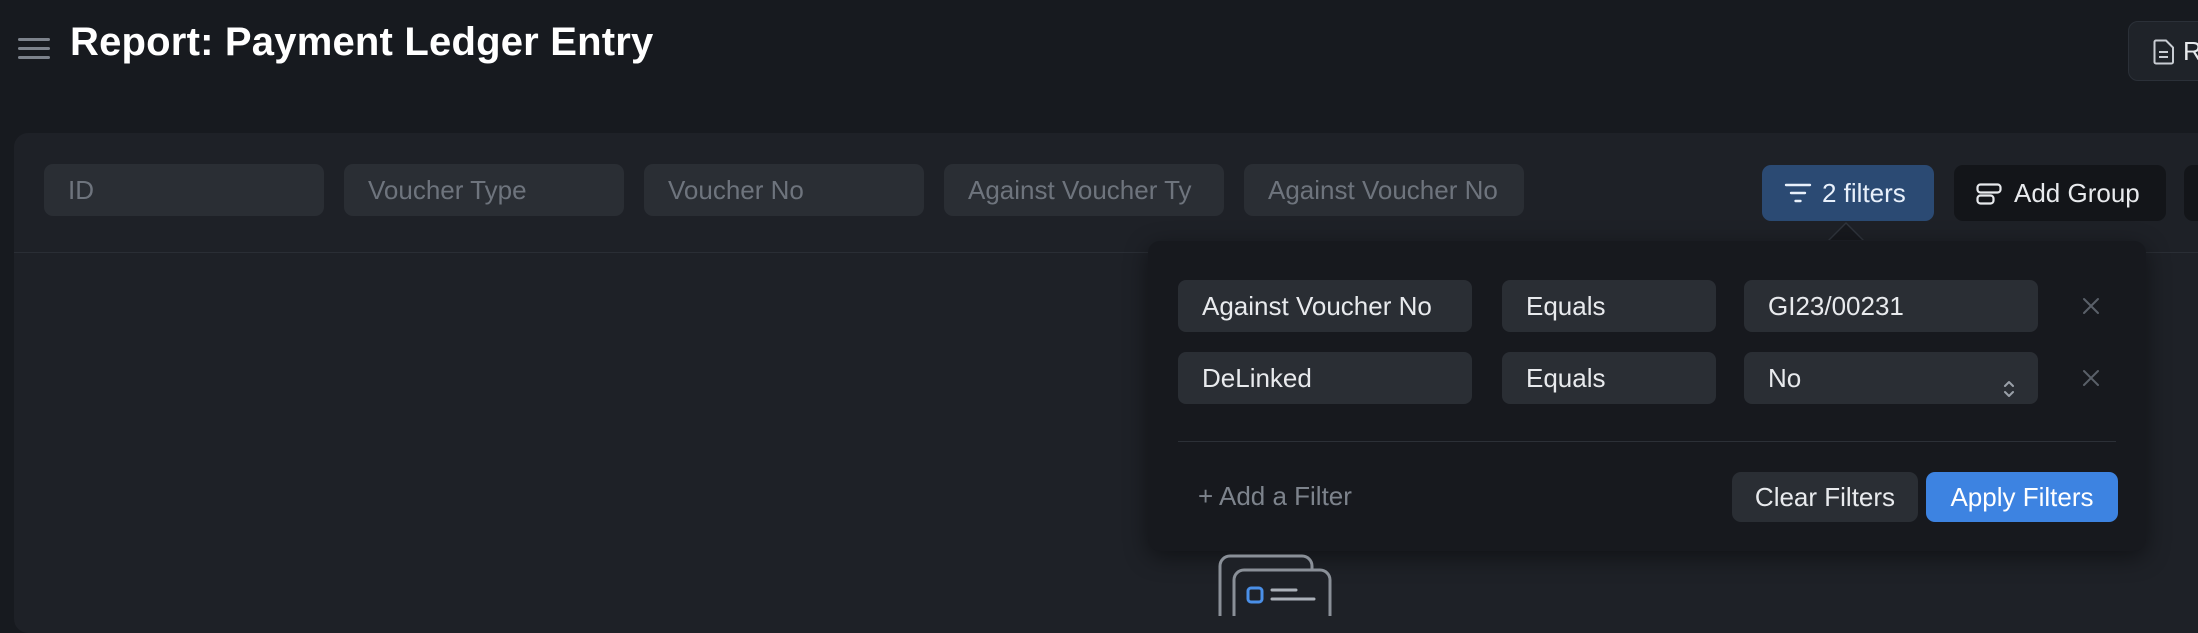  Describe the element at coordinates (2190, 51) in the screenshot. I see `report-action-label: R` at that location.